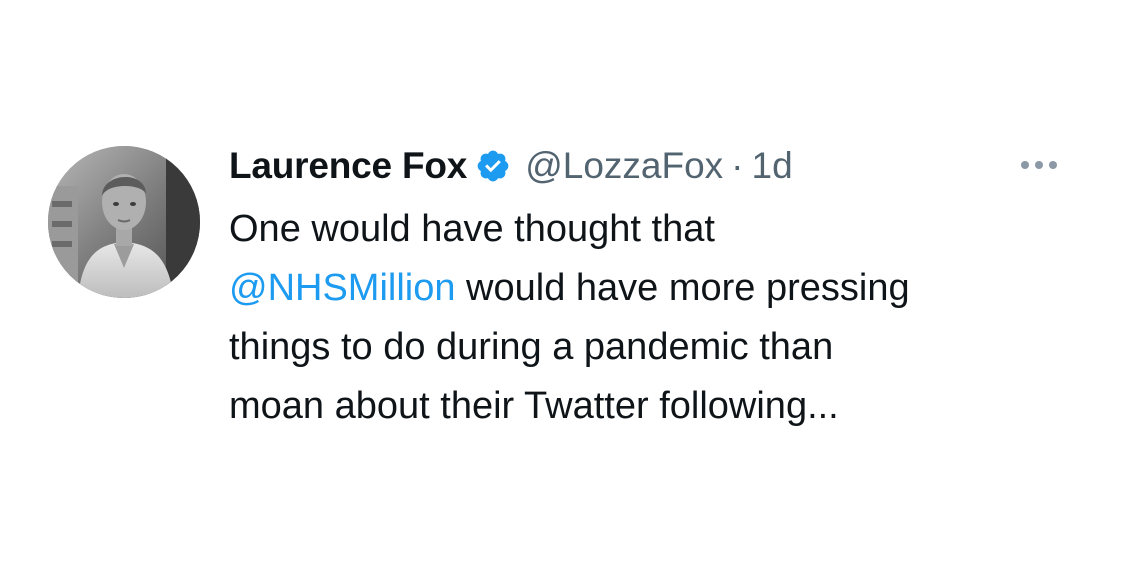  Describe the element at coordinates (348, 166) in the screenshot. I see `display-name: Laurence Fox` at that location.